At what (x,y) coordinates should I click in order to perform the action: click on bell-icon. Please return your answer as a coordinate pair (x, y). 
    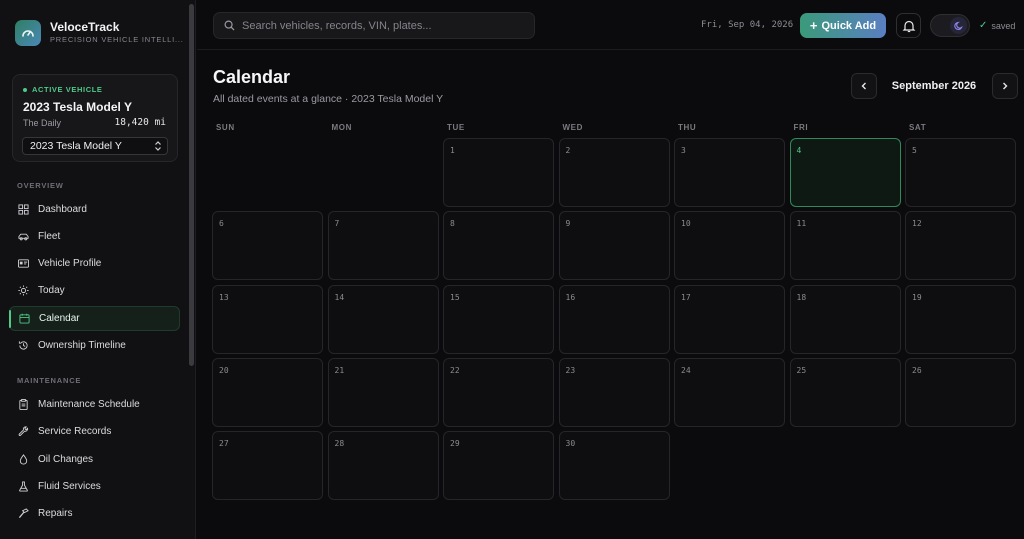
    Looking at the image, I should click on (908, 26).